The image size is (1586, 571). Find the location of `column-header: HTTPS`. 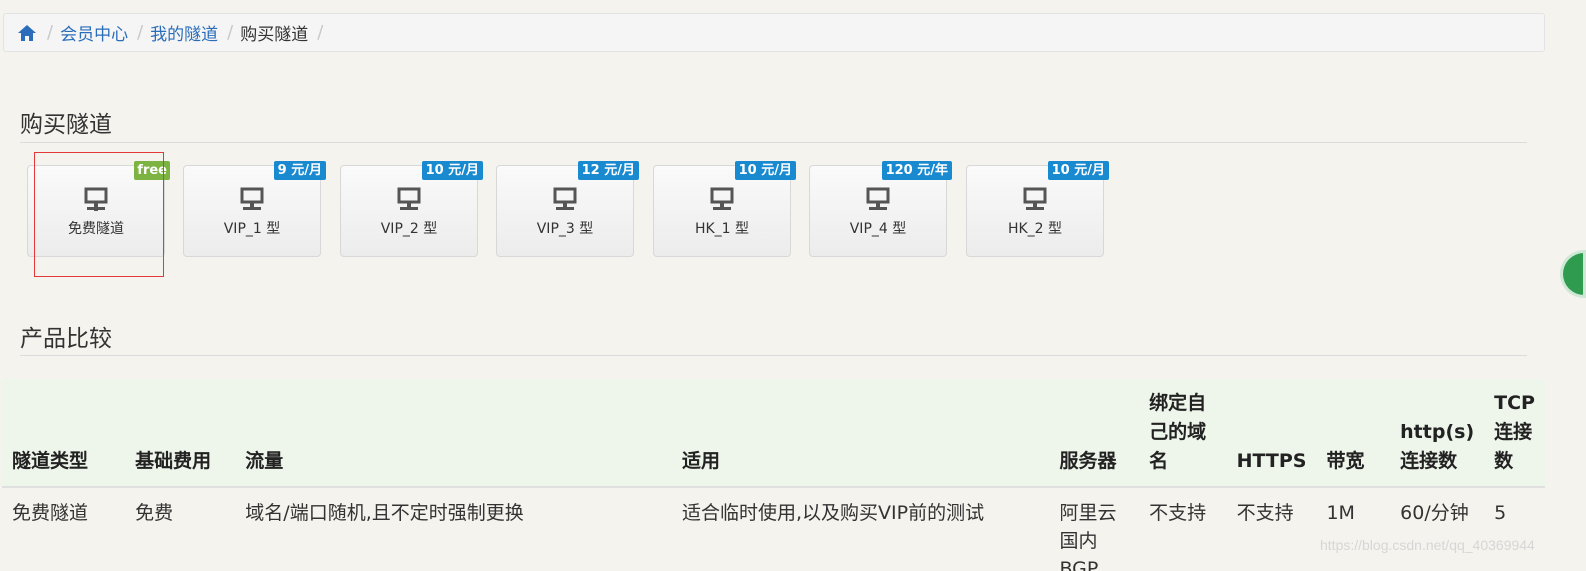

column-header: HTTPS is located at coordinates (1271, 433).